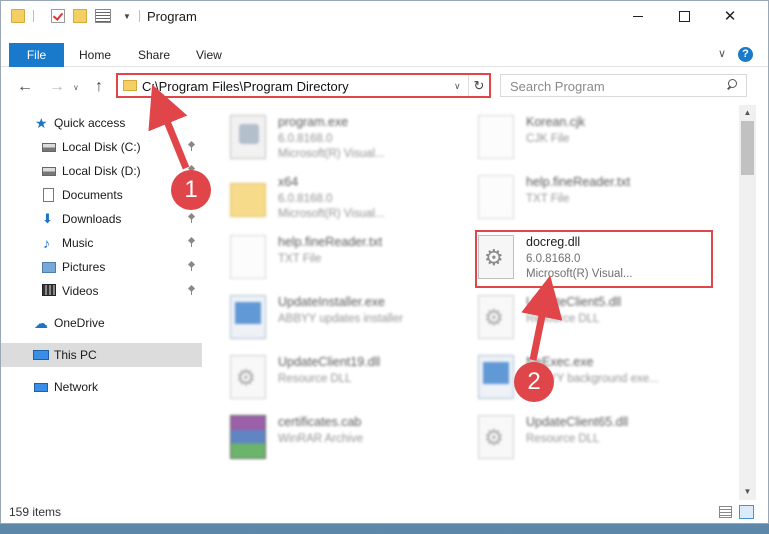 The height and width of the screenshot is (534, 769). What do you see at coordinates (747, 302) in the screenshot?
I see `vertical-scrollbar: ▲ ▼` at bounding box center [747, 302].